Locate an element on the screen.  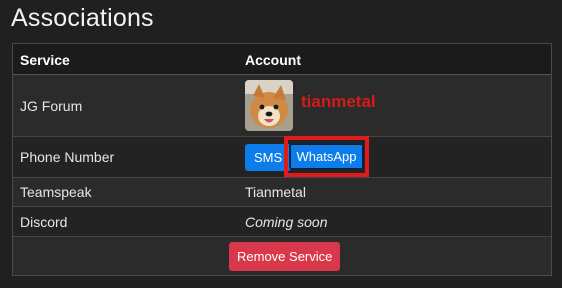
page-title: Associations is located at coordinates (82, 18).